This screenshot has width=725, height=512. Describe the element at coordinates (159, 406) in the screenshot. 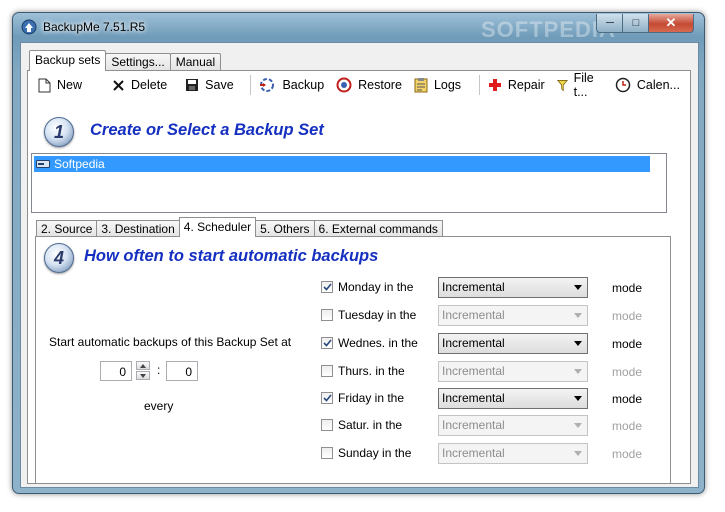

I see `every-label: every` at that location.